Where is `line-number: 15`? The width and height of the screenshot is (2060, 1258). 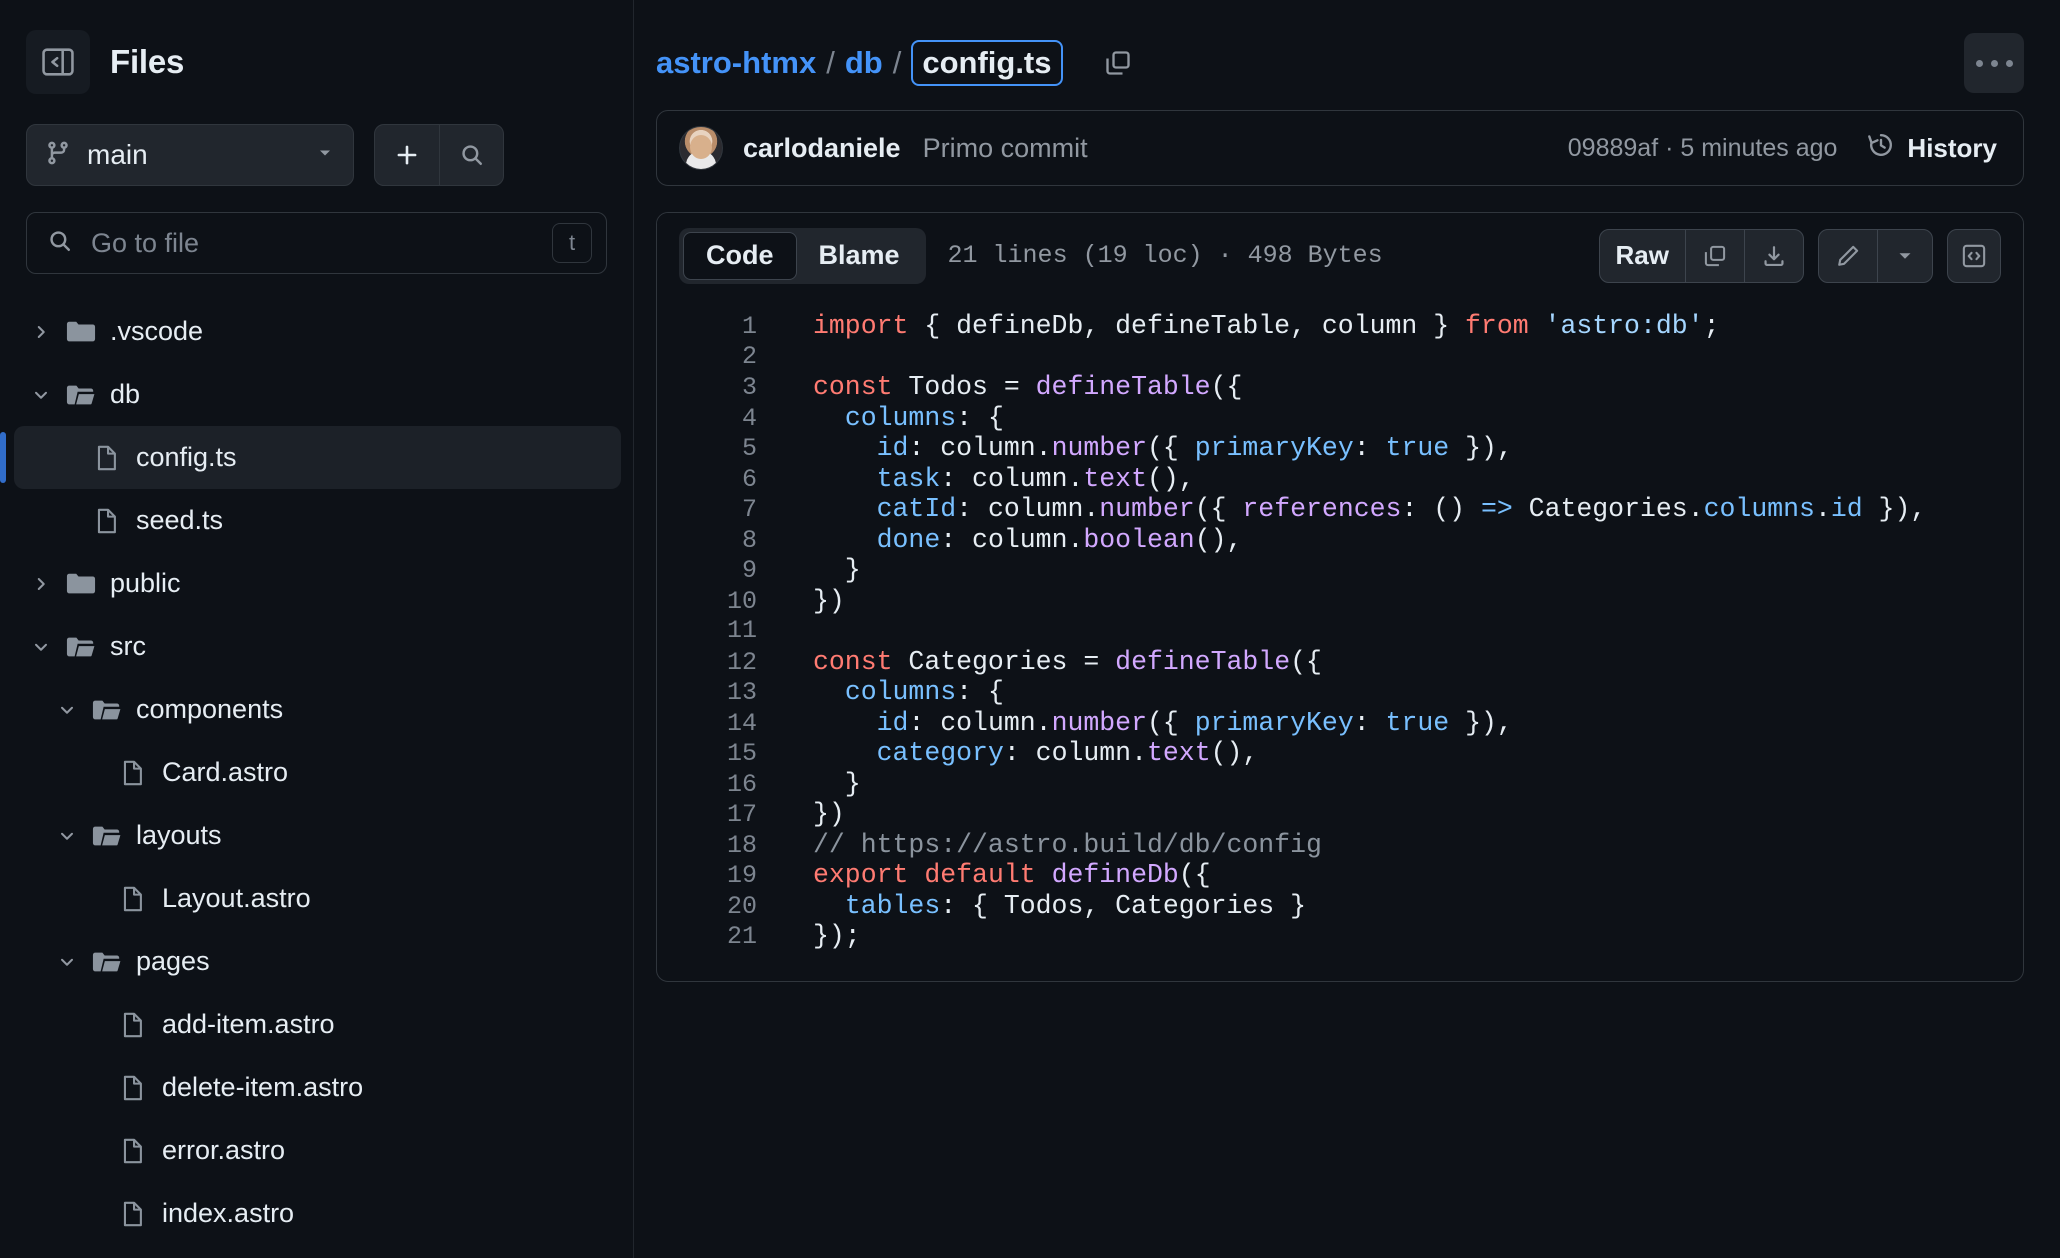 line-number: 15 is located at coordinates (721, 754).